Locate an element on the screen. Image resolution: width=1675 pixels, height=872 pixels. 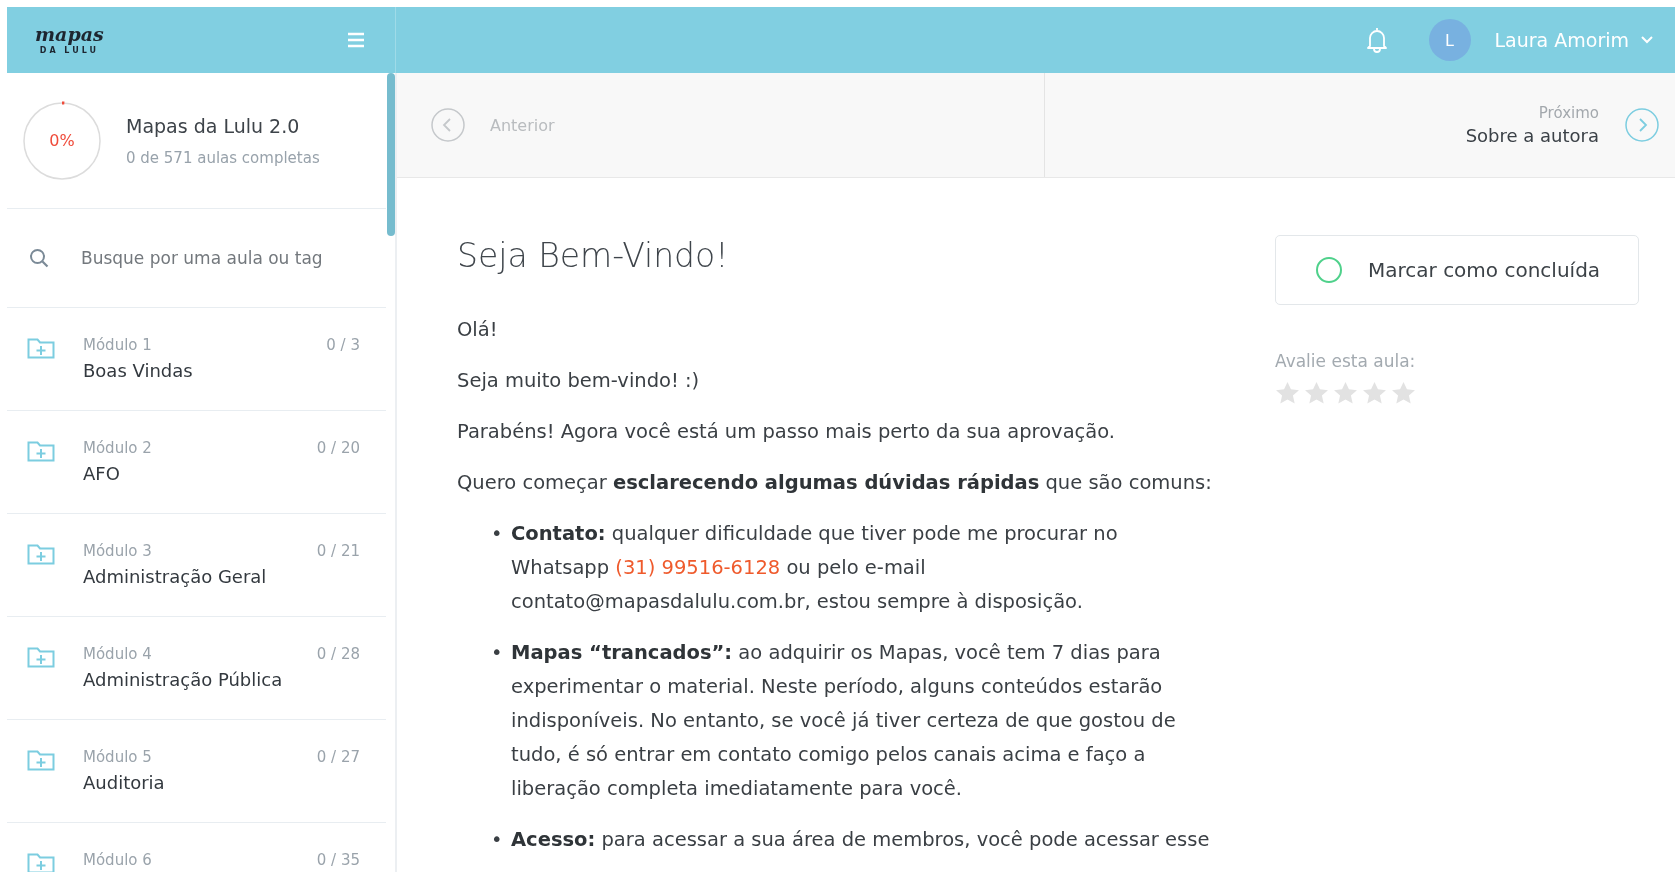
paragraph: Parabéns! Agora você está um passo mais perto da sua aprovação. is located at coordinates (787, 432).